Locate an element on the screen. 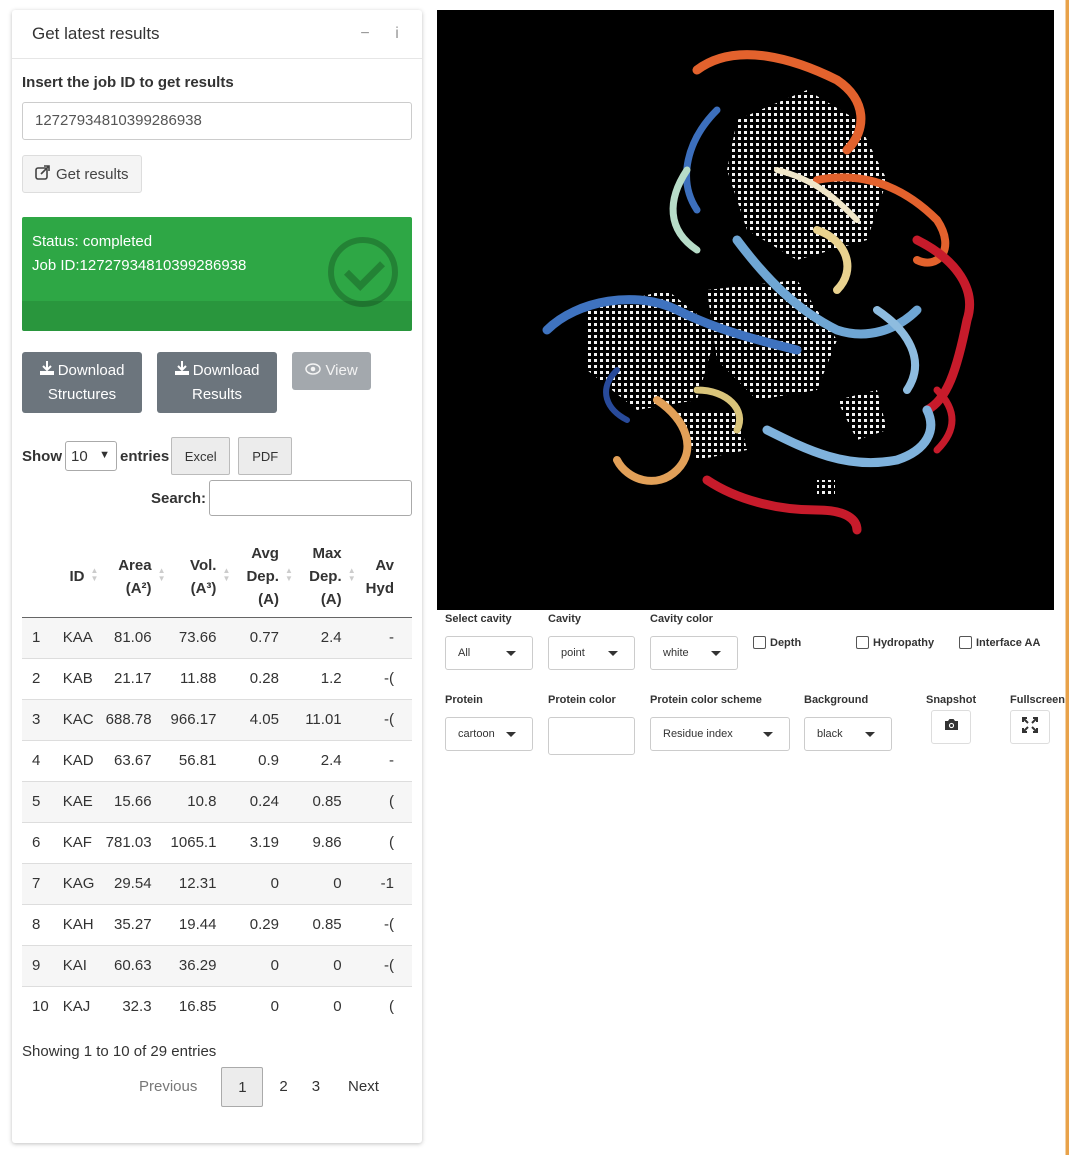 The height and width of the screenshot is (1155, 1069). view-button: View is located at coordinates (331, 371).